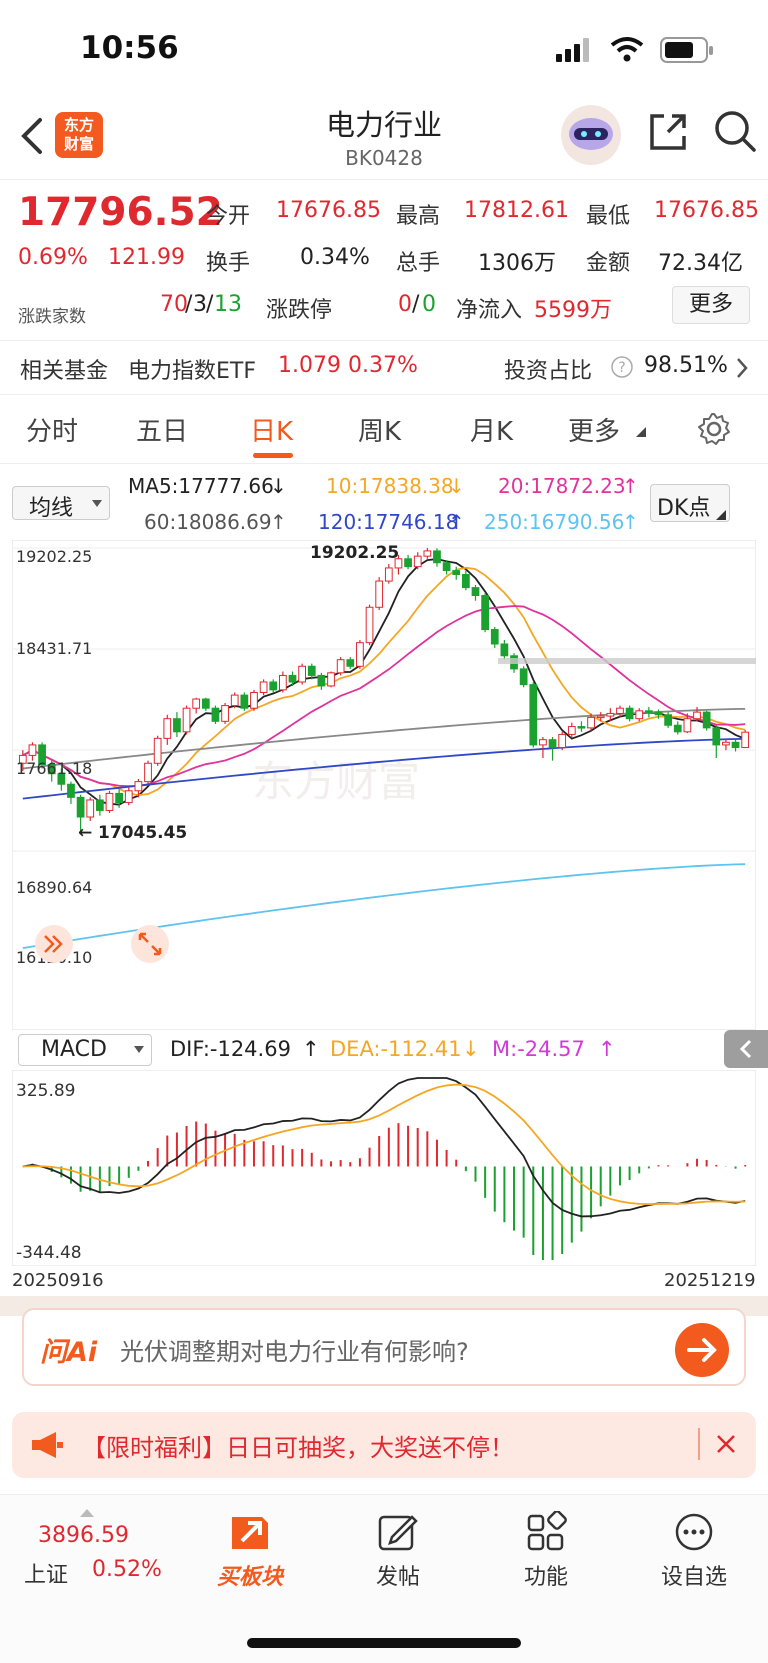 This screenshot has height=1663, width=768. I want to click on more-button: 更多, so click(711, 305).